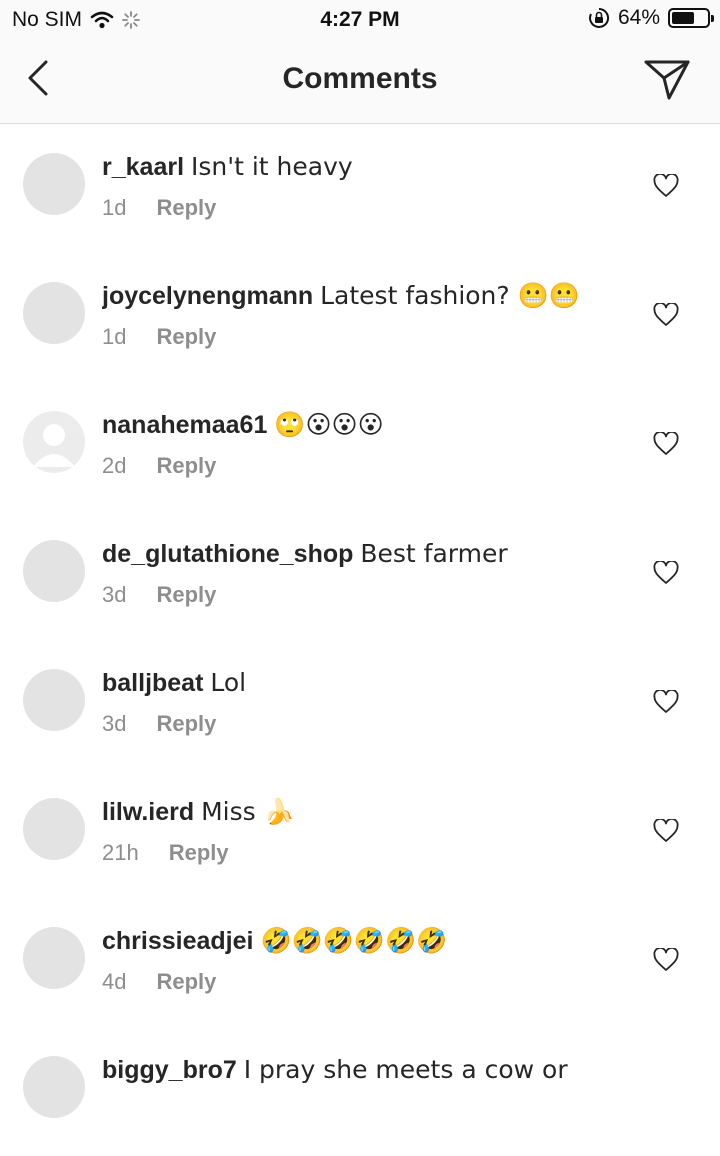 The width and height of the screenshot is (720, 1156). Describe the element at coordinates (405, 1069) in the screenshot. I see `comment-text: I pray she meets a cow or` at that location.